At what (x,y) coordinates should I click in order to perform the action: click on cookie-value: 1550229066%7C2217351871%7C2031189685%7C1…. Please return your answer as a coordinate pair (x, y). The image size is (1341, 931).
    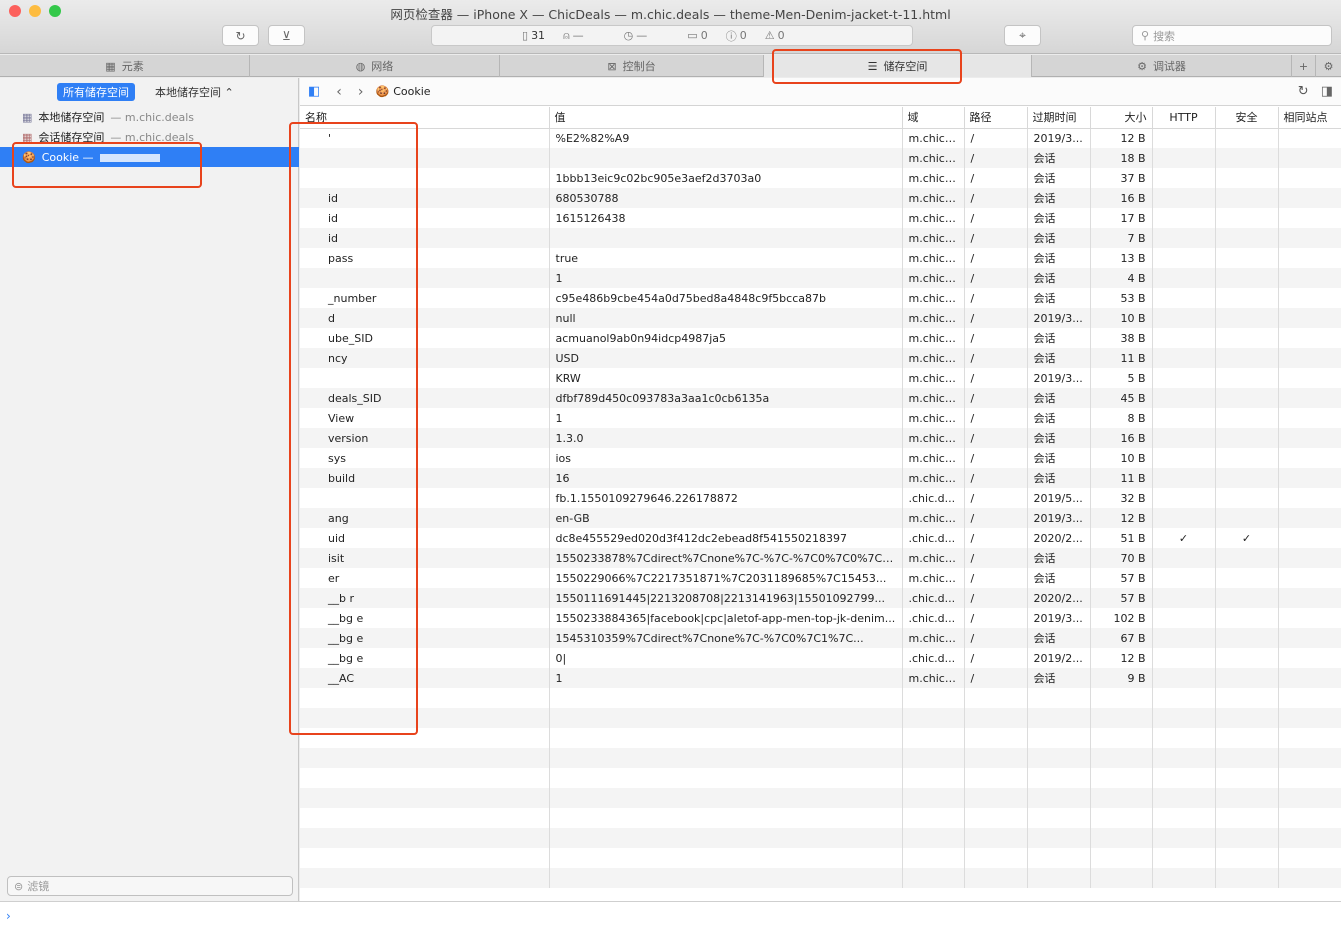
    Looking at the image, I should click on (726, 578).